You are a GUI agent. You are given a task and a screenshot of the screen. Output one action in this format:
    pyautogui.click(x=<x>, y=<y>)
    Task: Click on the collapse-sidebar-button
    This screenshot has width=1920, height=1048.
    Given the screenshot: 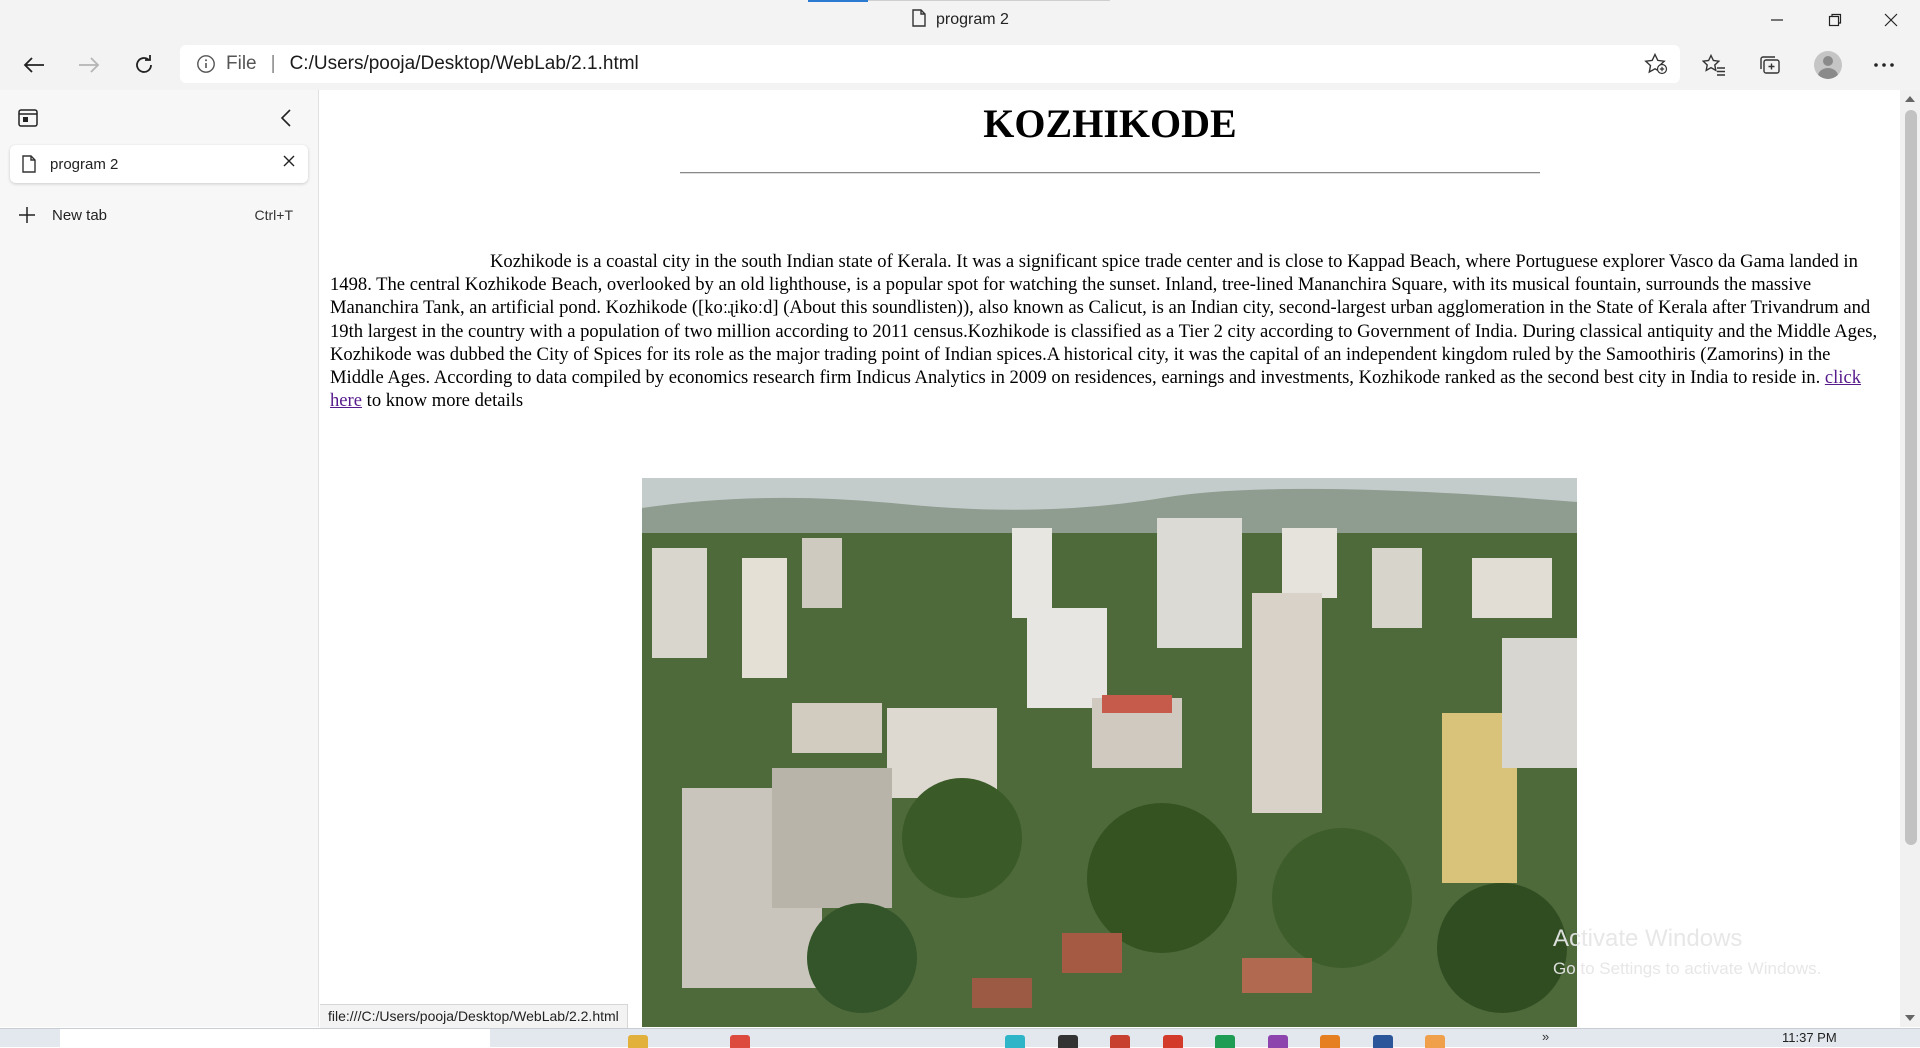 What is the action you would take?
    pyautogui.click(x=286, y=120)
    